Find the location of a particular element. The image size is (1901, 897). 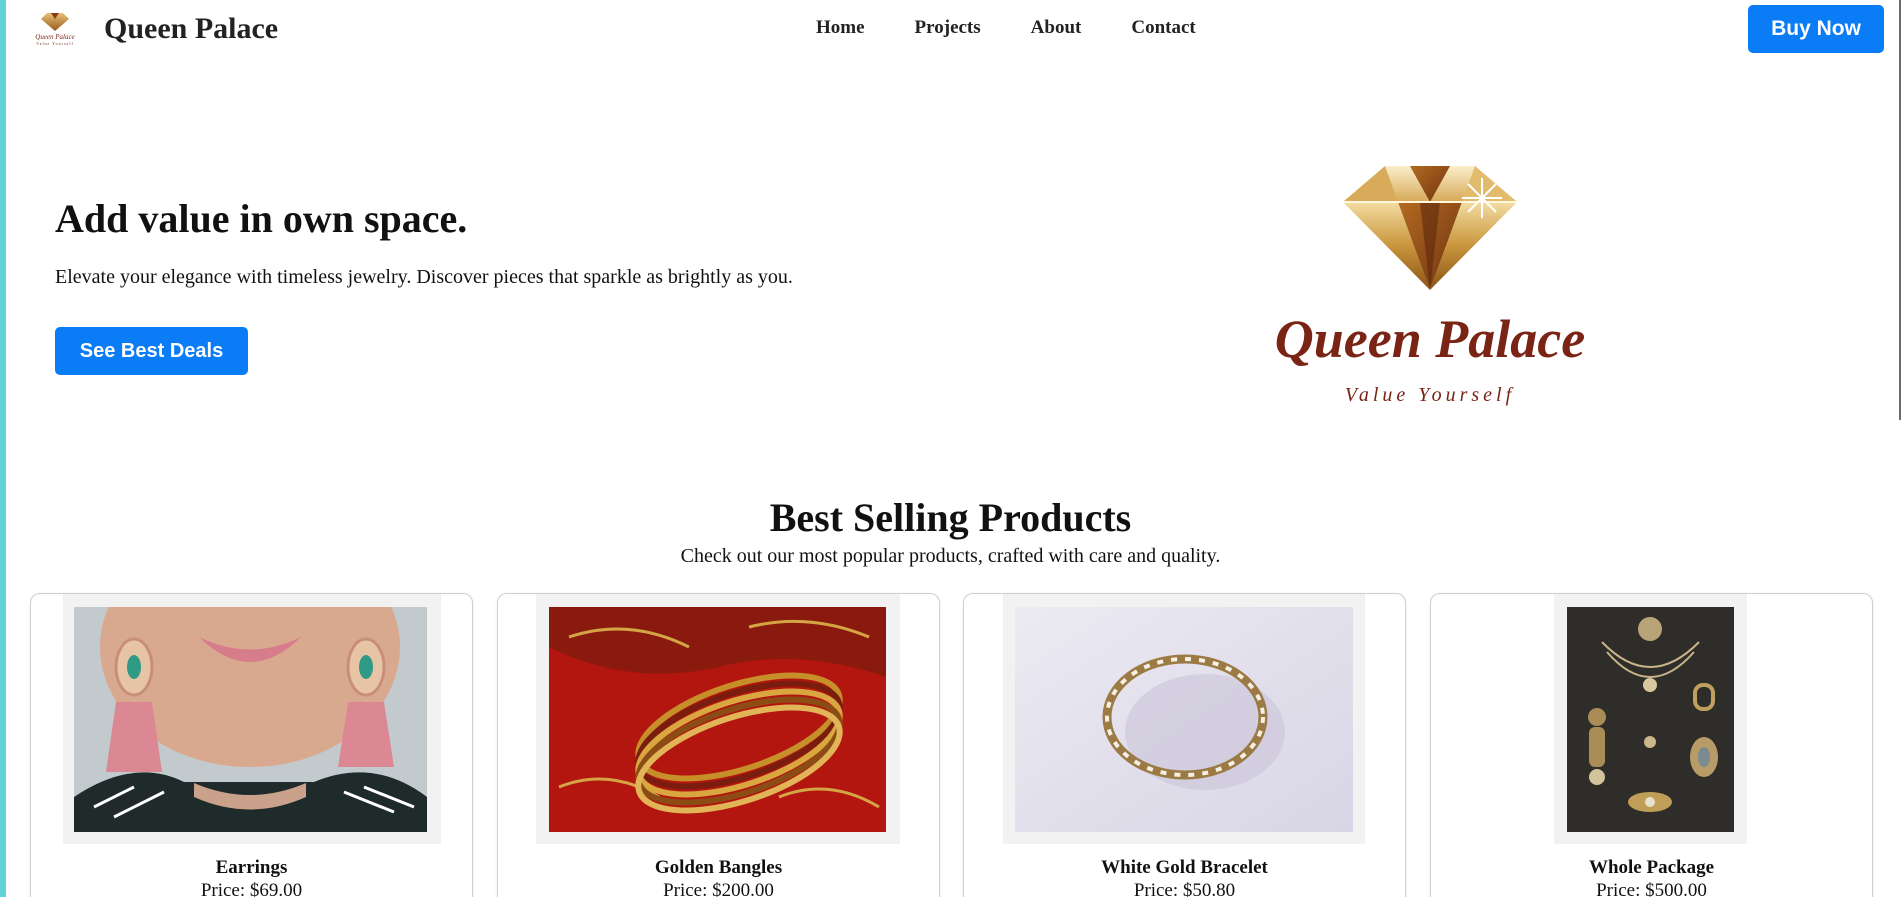

product-name: White Gold Bracelet is located at coordinates (1184, 867).